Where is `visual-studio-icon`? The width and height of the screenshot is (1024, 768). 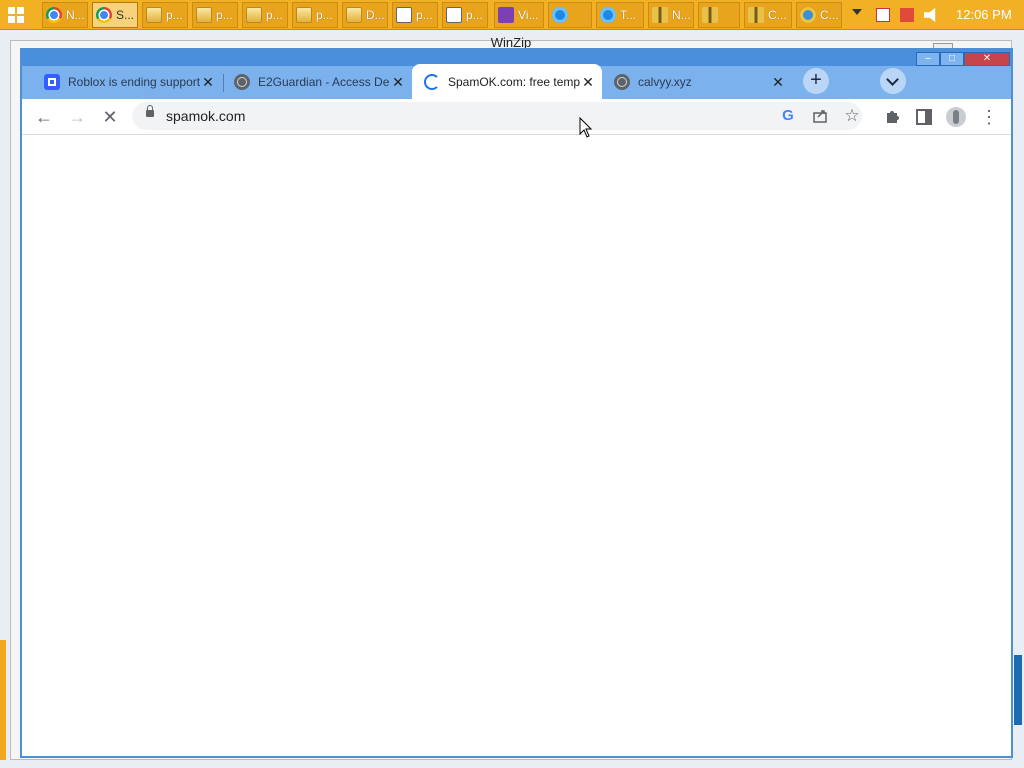
visual-studio-icon is located at coordinates (506, 15).